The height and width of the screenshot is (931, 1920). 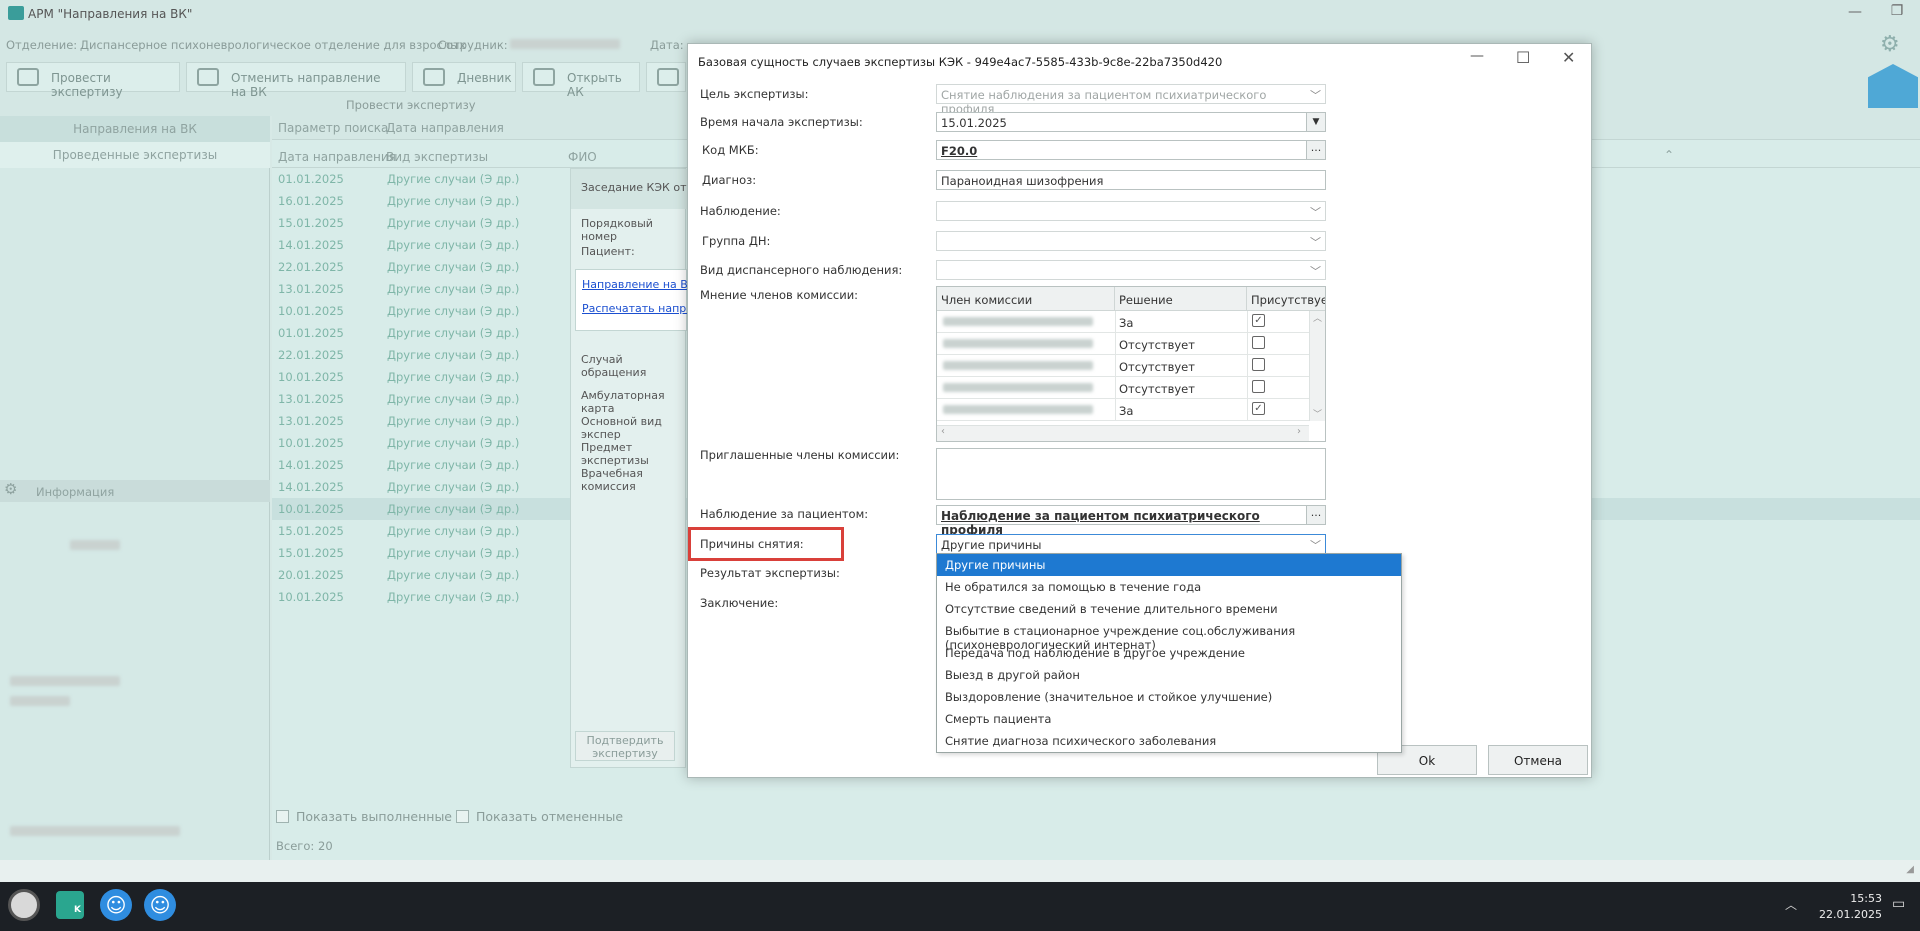 I want to click on dropdown-option: Другие причины, so click(x=1169, y=565).